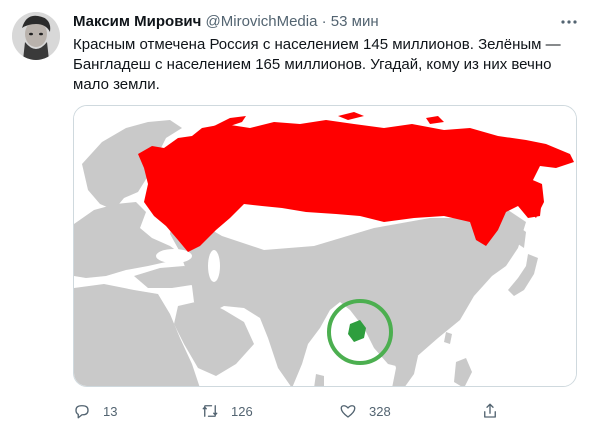 This screenshot has width=591, height=431. Describe the element at coordinates (95, 411) in the screenshot. I see `reply-button: 13` at that location.